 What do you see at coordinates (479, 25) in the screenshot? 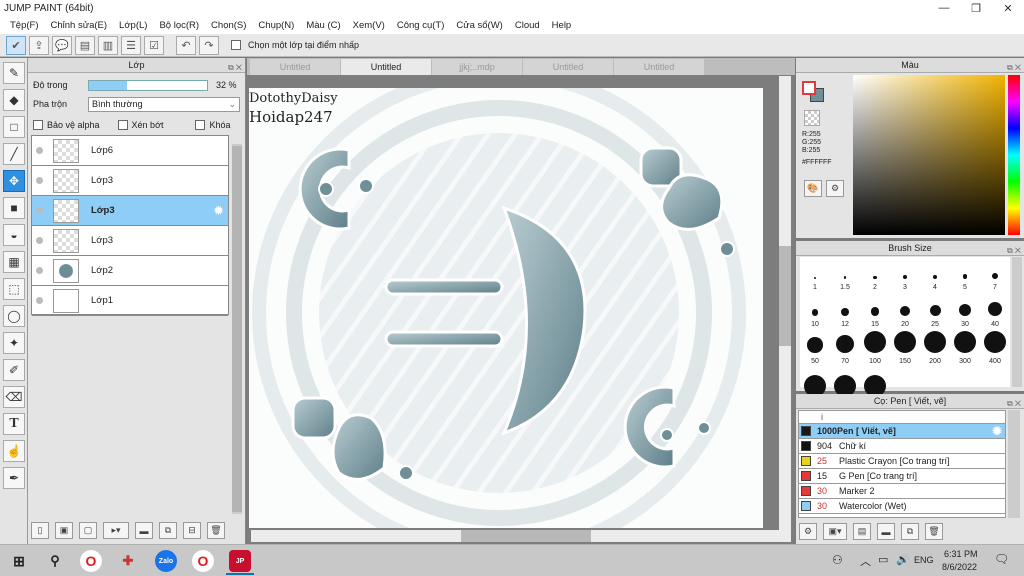
I see `menu-window: Cửa sổ(W)` at bounding box center [479, 25].